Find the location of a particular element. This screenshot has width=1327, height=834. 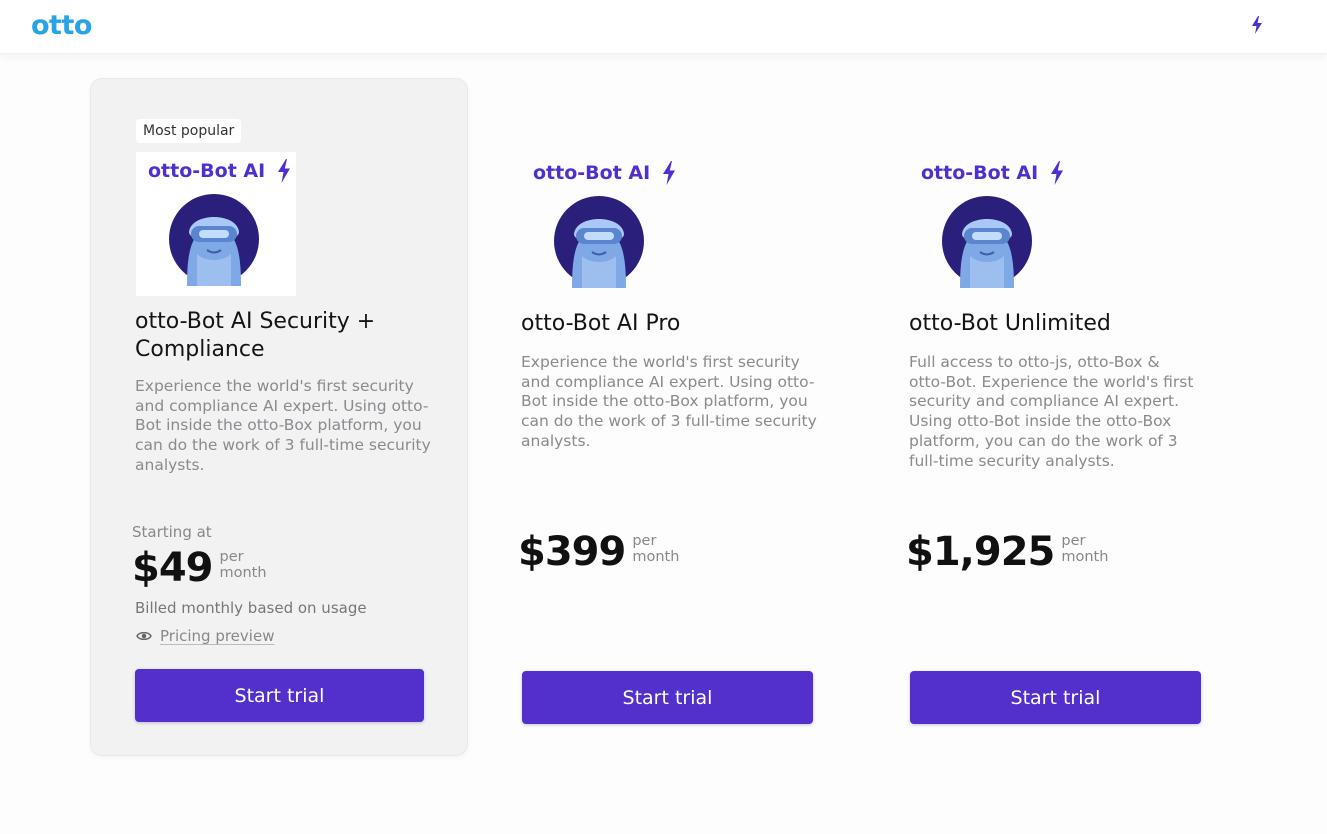

most-popular-badge: Most popular is located at coordinates (189, 131).